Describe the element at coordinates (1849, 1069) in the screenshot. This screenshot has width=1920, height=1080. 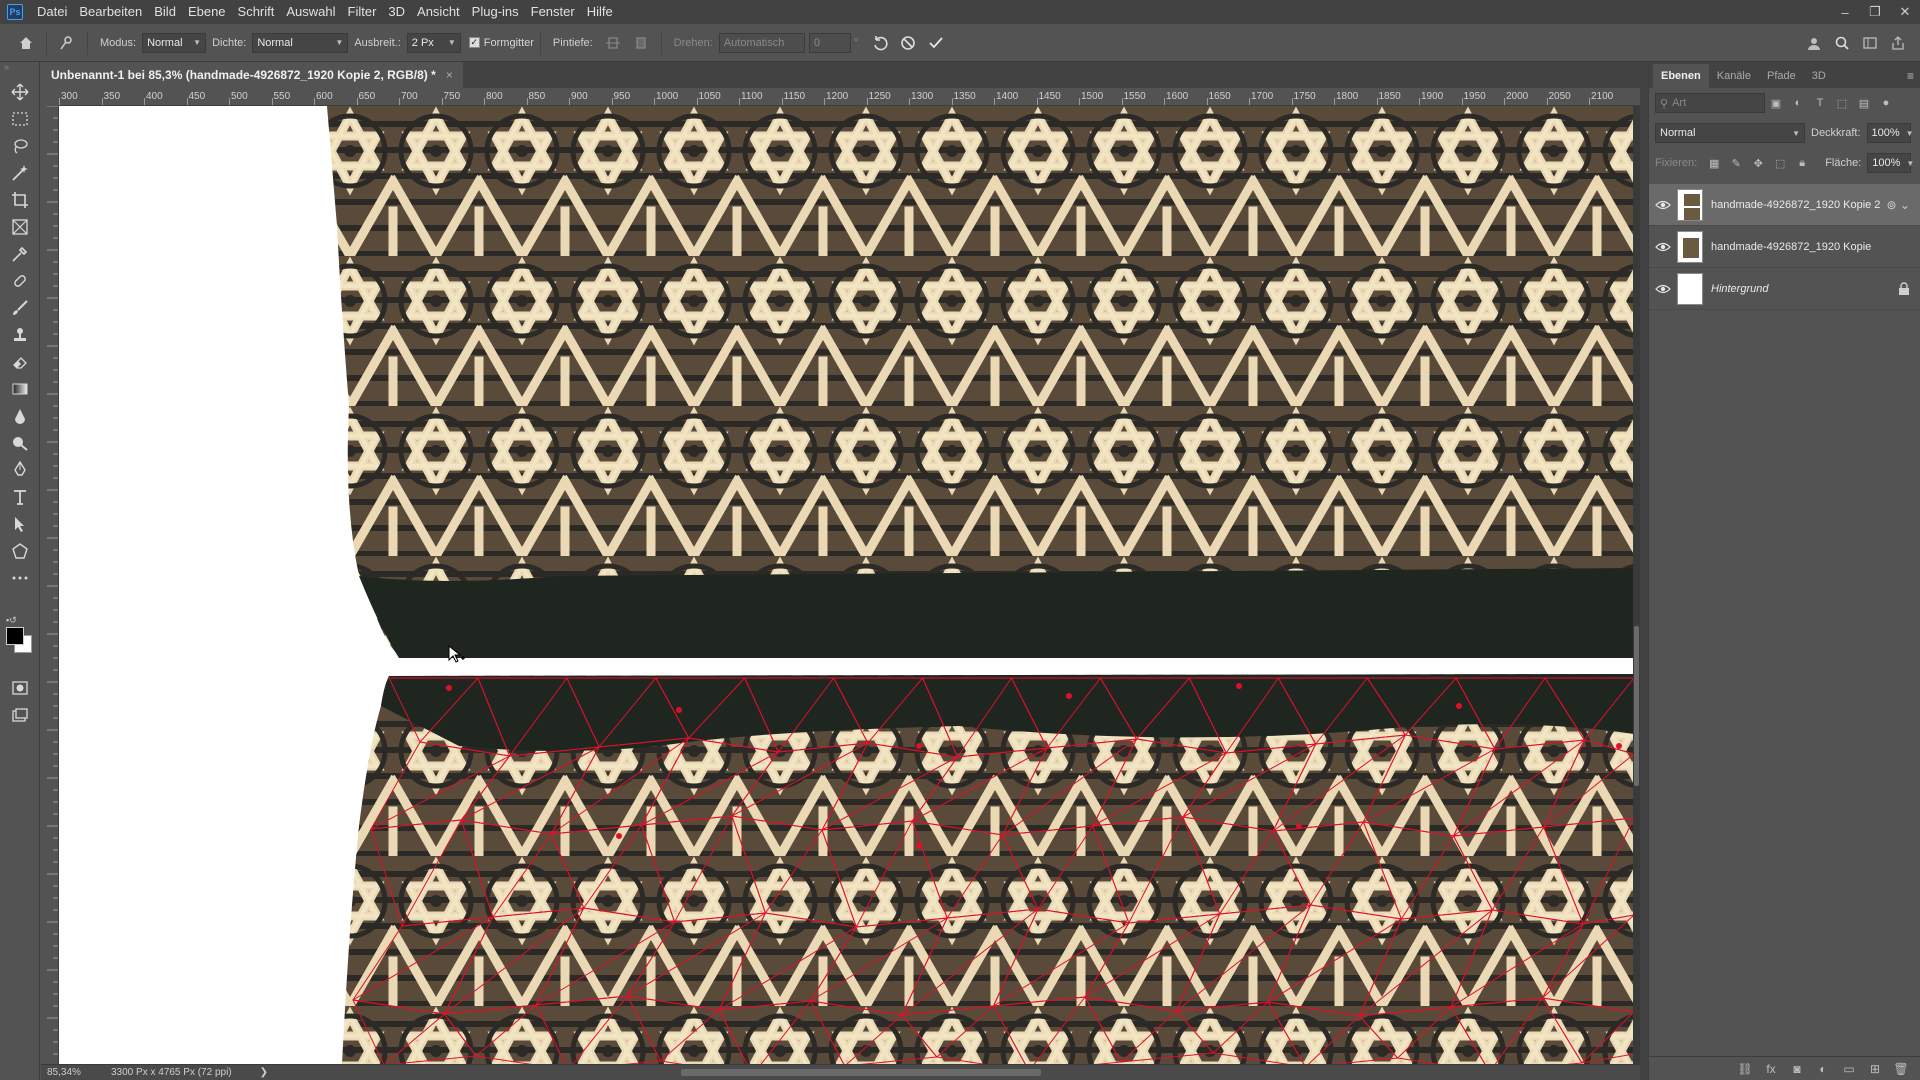
I see `new-group-icon: ▭` at that location.